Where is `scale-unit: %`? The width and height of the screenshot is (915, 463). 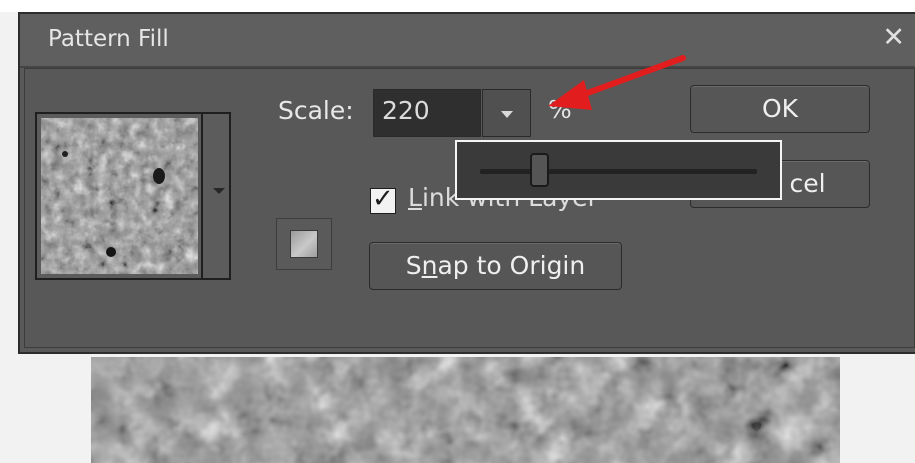 scale-unit: % is located at coordinates (560, 109).